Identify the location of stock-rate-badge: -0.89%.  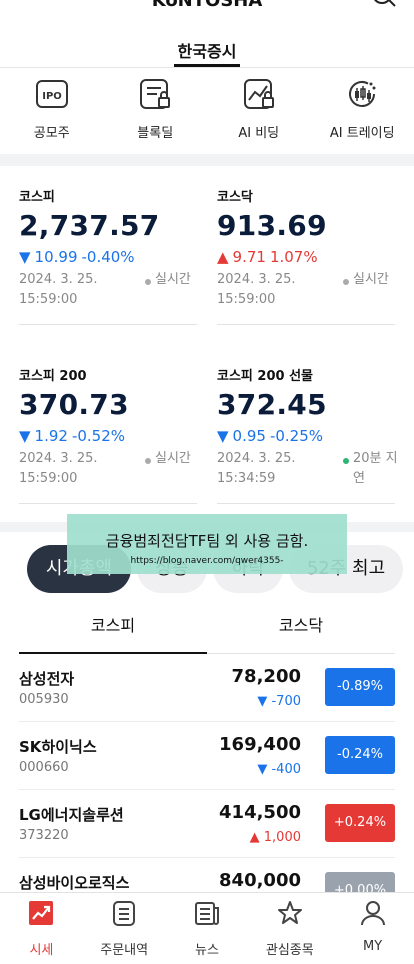
(360, 687).